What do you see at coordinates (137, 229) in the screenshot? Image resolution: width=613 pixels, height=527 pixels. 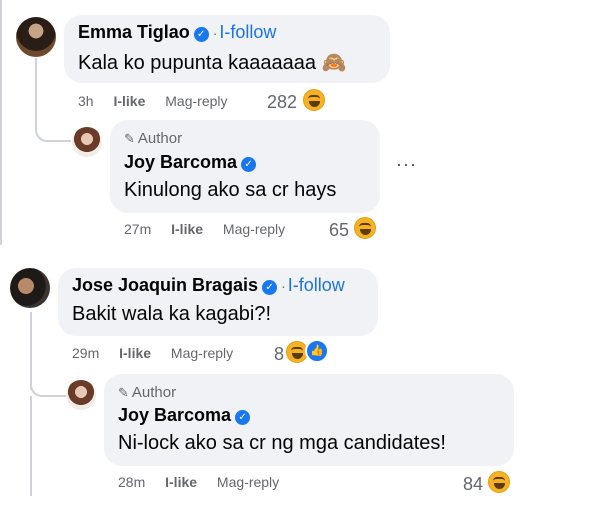 I see `comment-time: 27m` at bounding box center [137, 229].